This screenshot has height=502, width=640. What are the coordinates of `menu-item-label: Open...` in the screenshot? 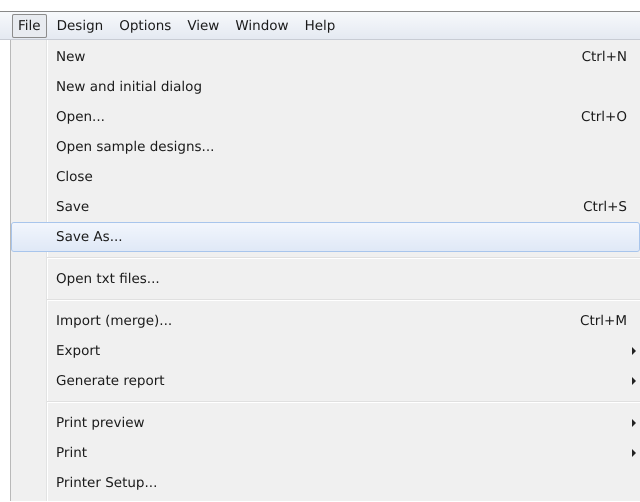 It's located at (81, 117).